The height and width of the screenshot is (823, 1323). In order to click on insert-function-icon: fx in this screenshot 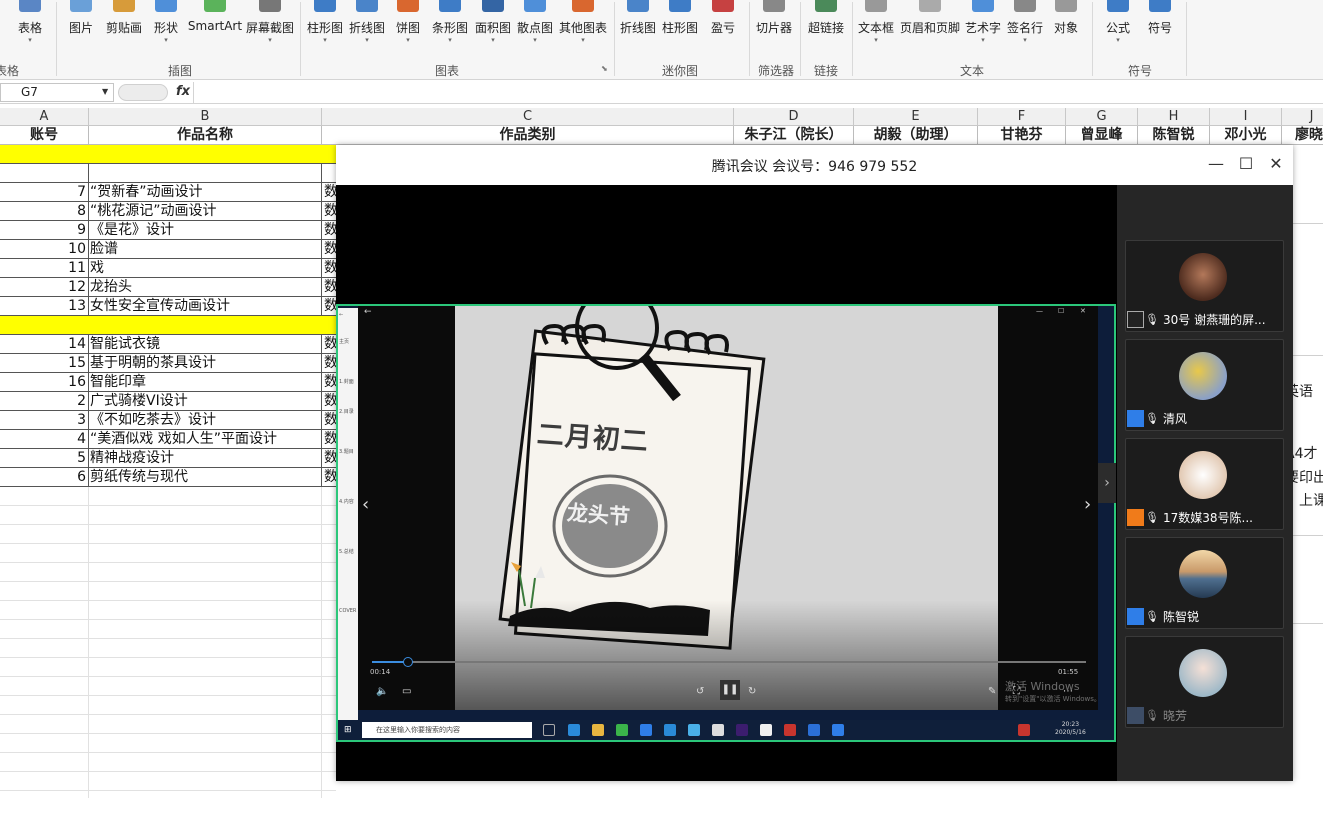, I will do `click(183, 91)`.